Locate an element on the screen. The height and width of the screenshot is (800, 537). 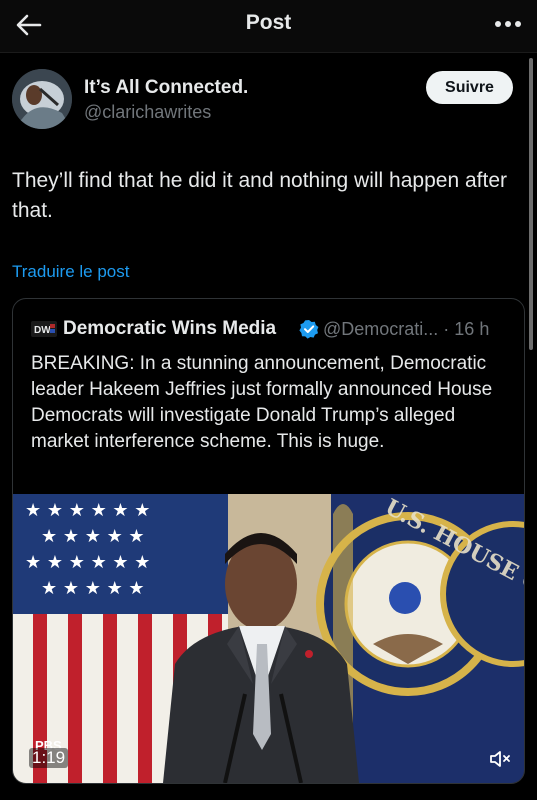
more-options-icon is located at coordinates (508, 24).